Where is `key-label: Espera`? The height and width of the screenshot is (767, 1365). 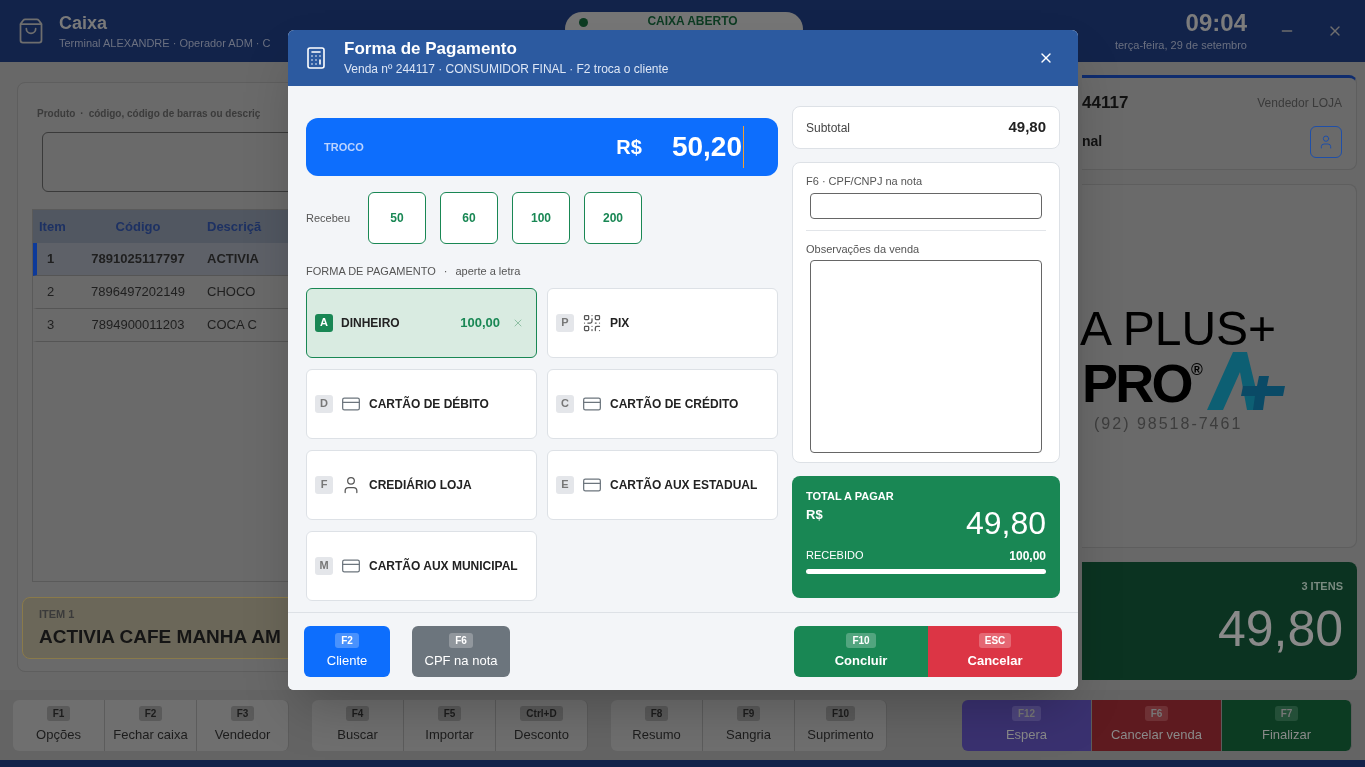 key-label: Espera is located at coordinates (1026, 734).